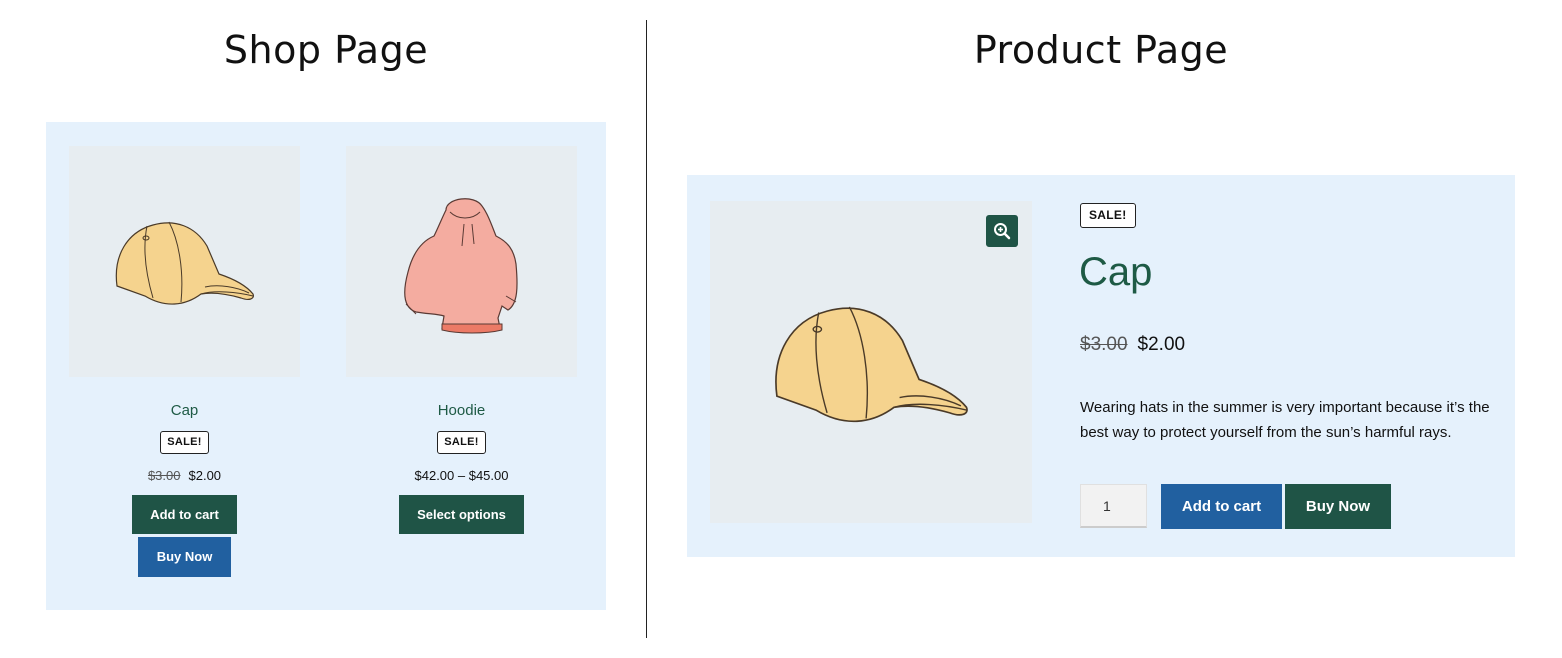 The image size is (1562, 658). What do you see at coordinates (326, 50) in the screenshot?
I see `shop-page-heading: Shop Page` at bounding box center [326, 50].